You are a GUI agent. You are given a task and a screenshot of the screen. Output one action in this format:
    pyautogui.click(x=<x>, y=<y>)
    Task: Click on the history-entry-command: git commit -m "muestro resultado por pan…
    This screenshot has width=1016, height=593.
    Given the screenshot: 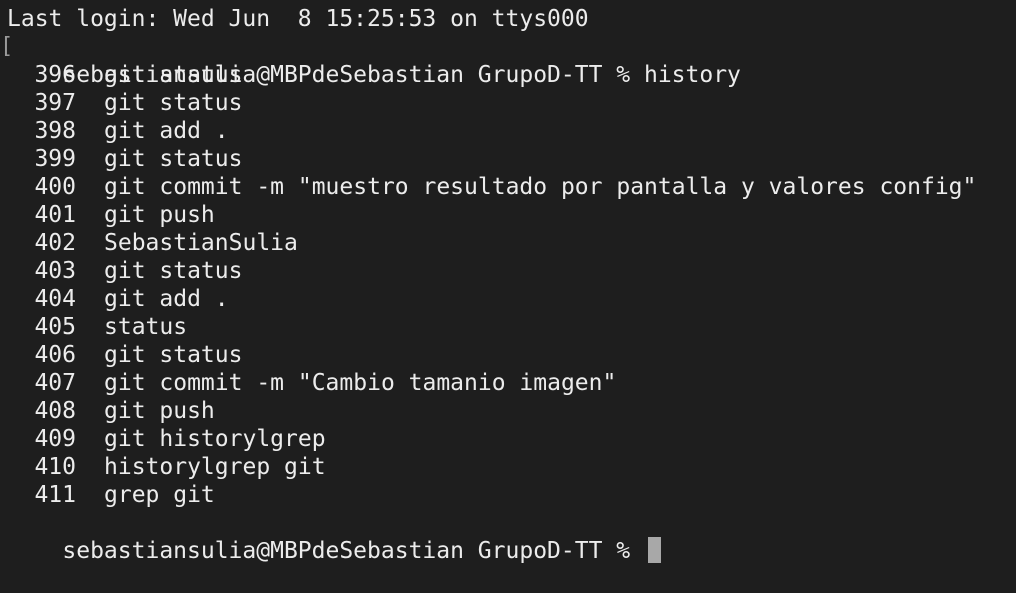 What is the action you would take?
    pyautogui.click(x=540, y=187)
    